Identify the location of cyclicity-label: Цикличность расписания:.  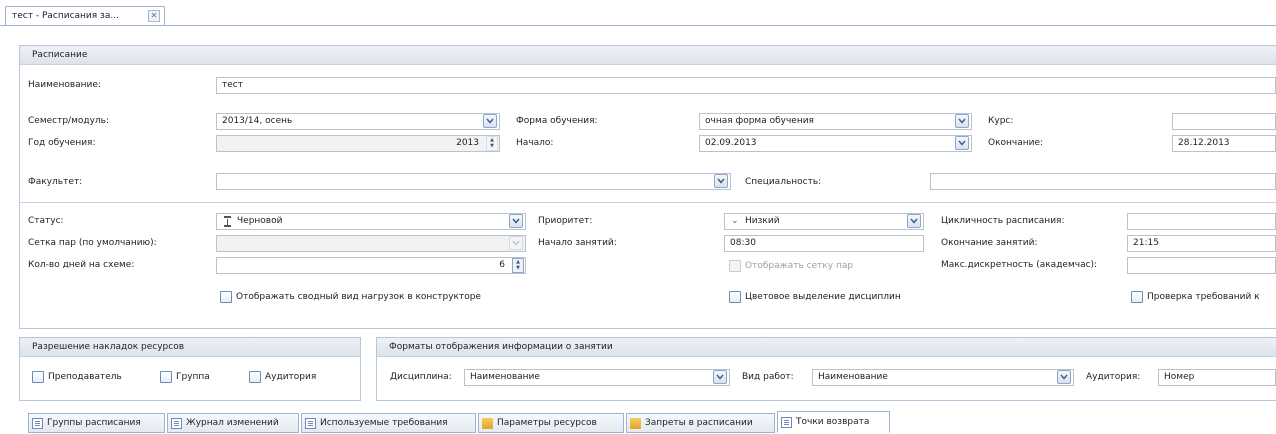
(1003, 221).